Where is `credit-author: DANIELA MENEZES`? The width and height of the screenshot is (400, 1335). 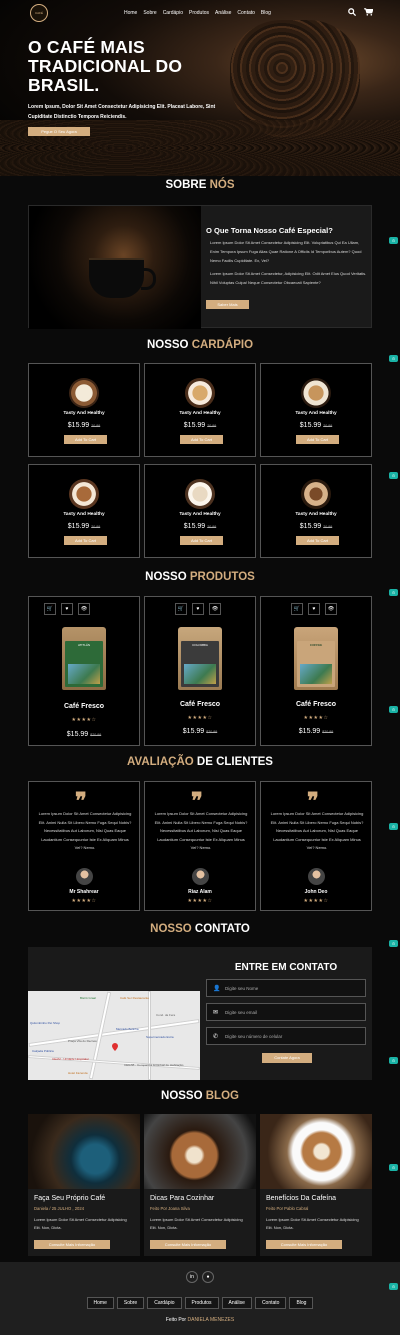 credit-author: DANIELA MENEZES is located at coordinates (211, 1320).